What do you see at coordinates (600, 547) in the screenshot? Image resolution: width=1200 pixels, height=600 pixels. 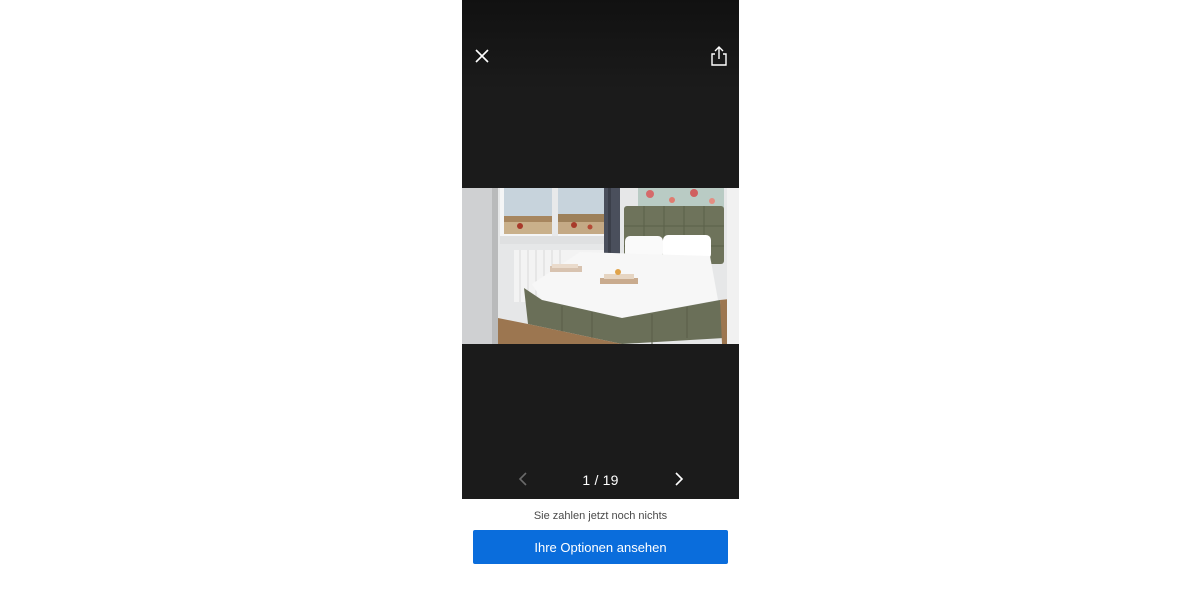 I see `view-options-button: Ihre Optionen ansehen` at bounding box center [600, 547].